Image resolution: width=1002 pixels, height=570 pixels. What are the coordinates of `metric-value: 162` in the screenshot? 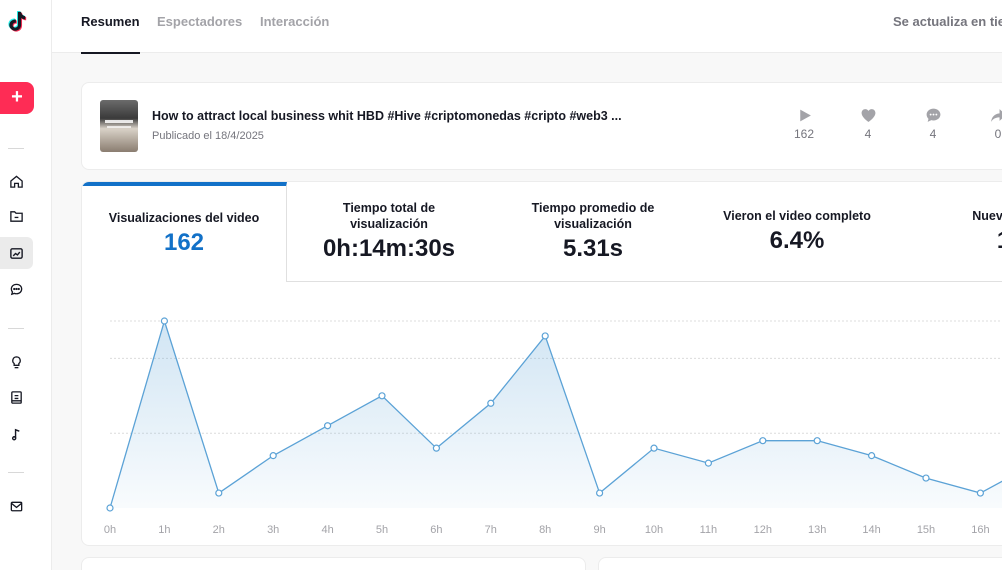 It's located at (184, 242).